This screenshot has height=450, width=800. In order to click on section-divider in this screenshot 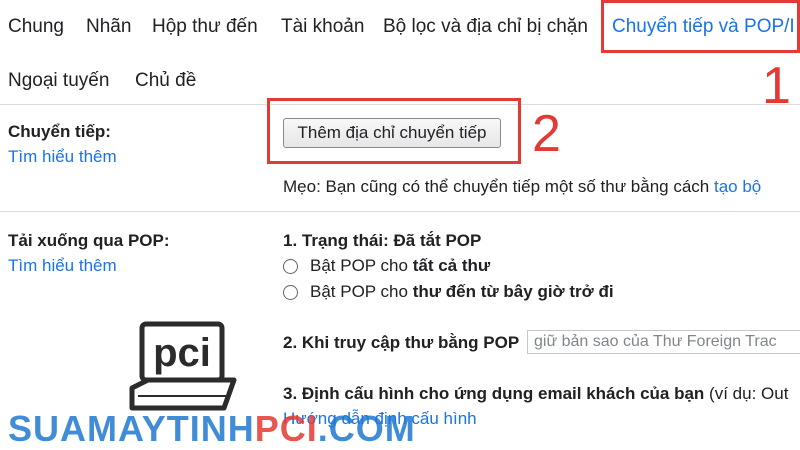, I will do `click(400, 211)`.